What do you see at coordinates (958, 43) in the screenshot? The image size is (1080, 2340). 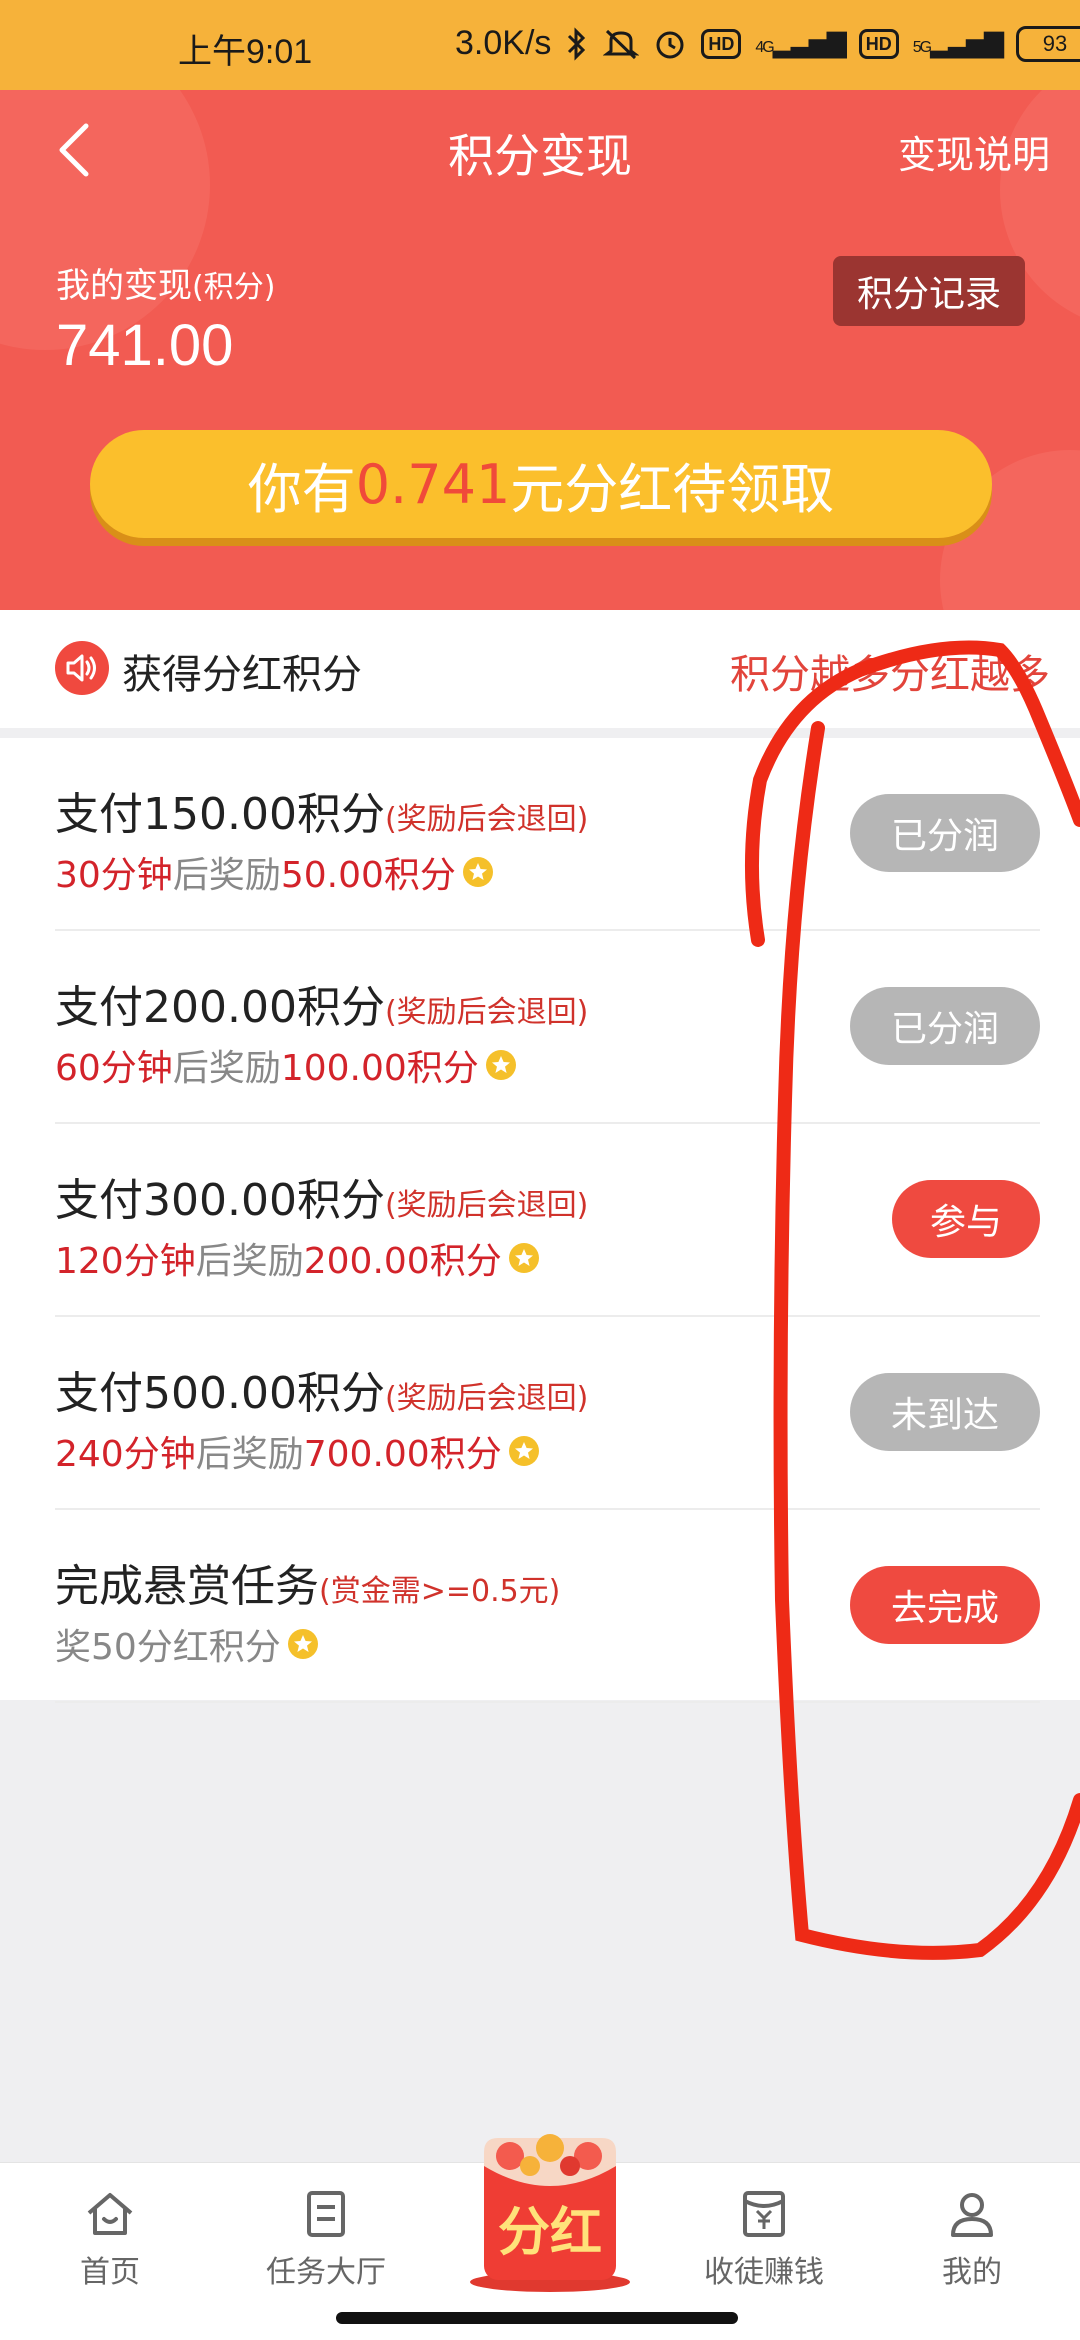 I see `signal-5g-icon: 5G▂▃▅▇` at bounding box center [958, 43].